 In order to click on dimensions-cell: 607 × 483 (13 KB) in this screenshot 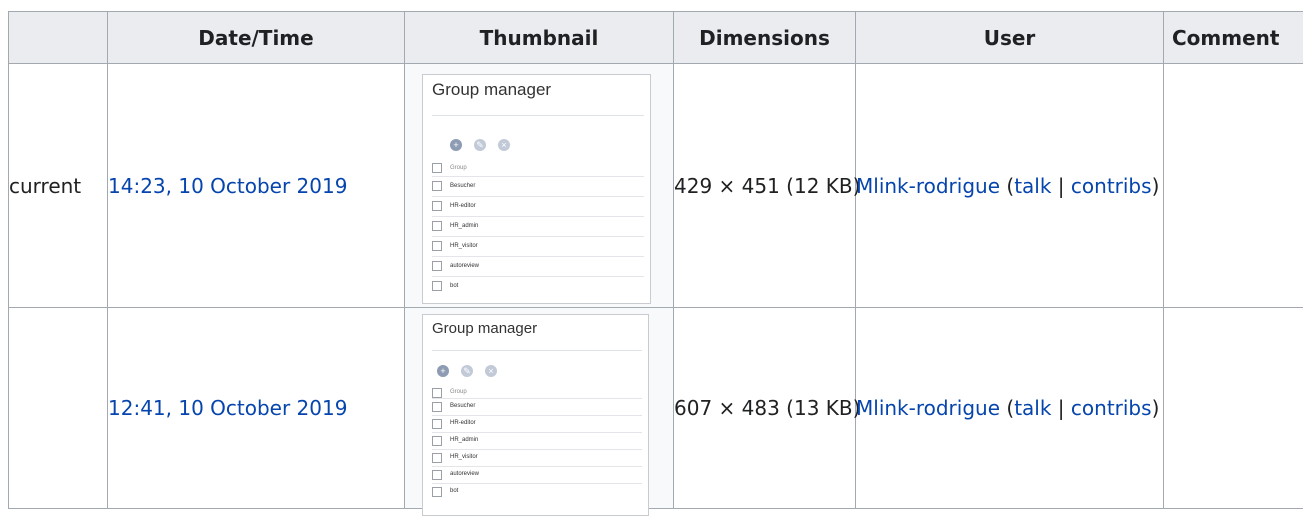, I will do `click(765, 408)`.